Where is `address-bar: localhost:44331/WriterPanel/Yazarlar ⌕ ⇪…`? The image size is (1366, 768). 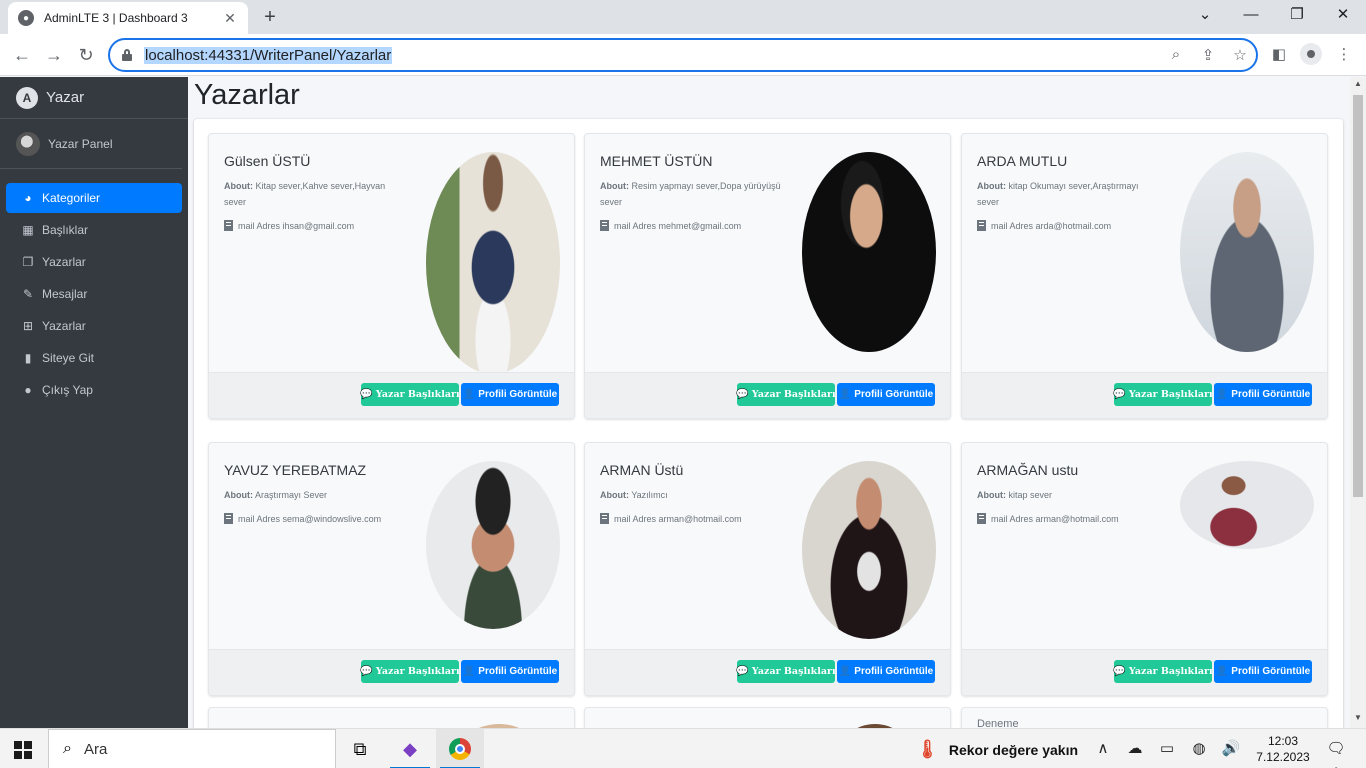 address-bar: localhost:44331/WriterPanel/Yazarlar ⌕ ⇪… is located at coordinates (683, 55).